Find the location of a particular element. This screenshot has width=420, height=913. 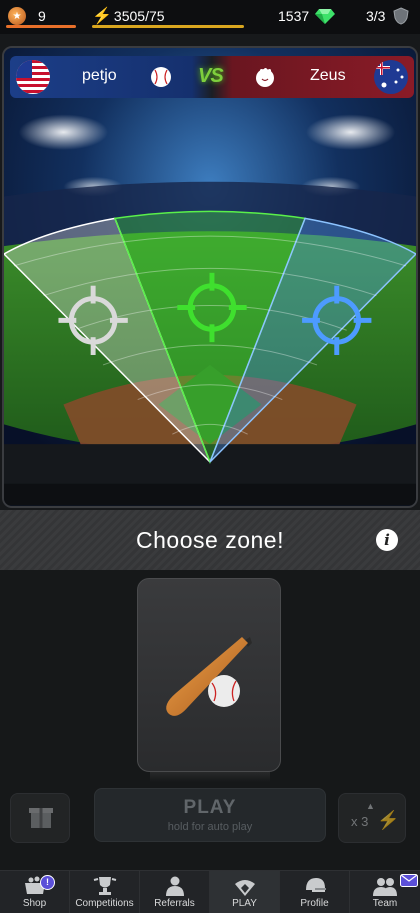

nav-shop: Shop ! is located at coordinates (35, 892).